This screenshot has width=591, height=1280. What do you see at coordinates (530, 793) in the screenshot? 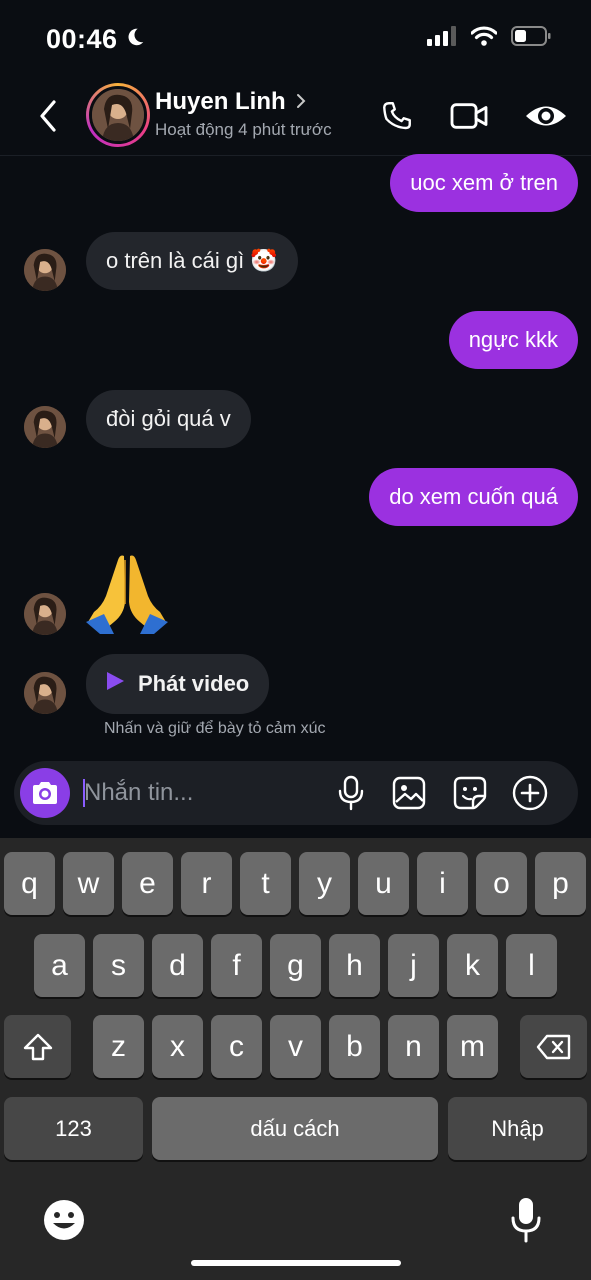
I see `plus-icon` at bounding box center [530, 793].